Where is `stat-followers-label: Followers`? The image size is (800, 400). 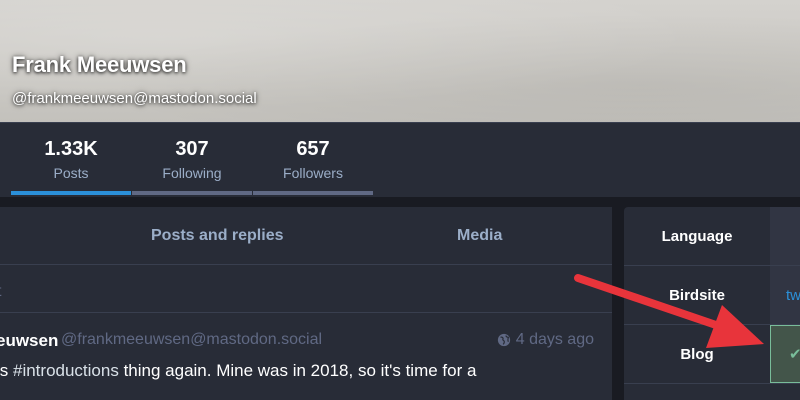
stat-followers-label: Followers is located at coordinates (313, 173).